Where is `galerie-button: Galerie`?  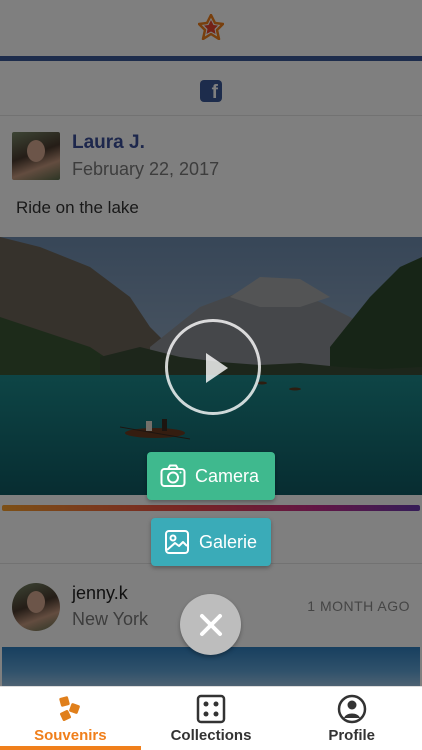 galerie-button: Galerie is located at coordinates (211, 542).